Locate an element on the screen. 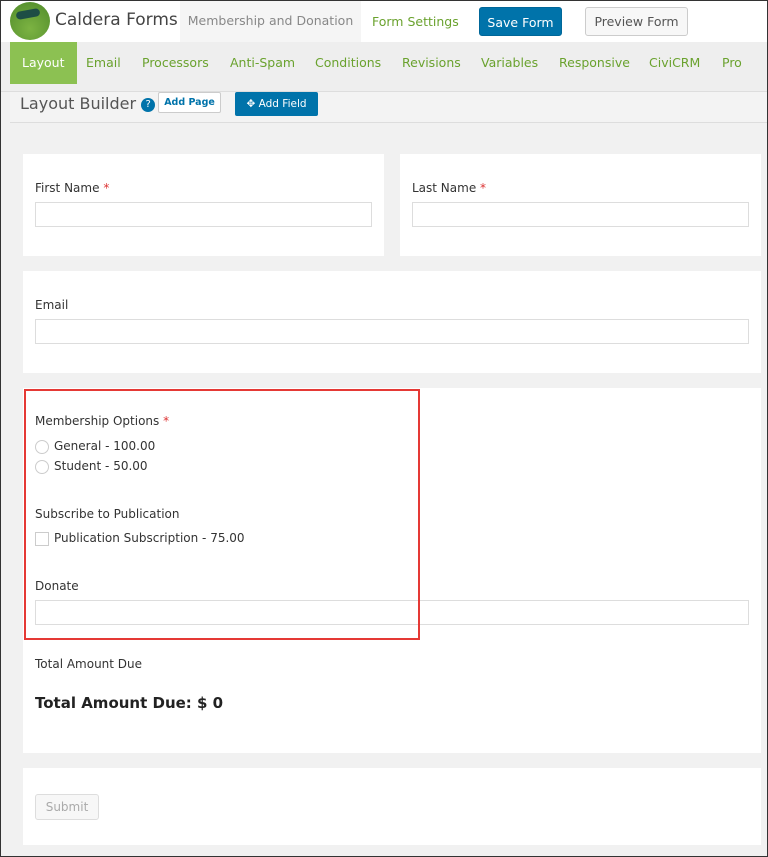 The image size is (768, 857). preview-form-button: Preview Form is located at coordinates (636, 21).